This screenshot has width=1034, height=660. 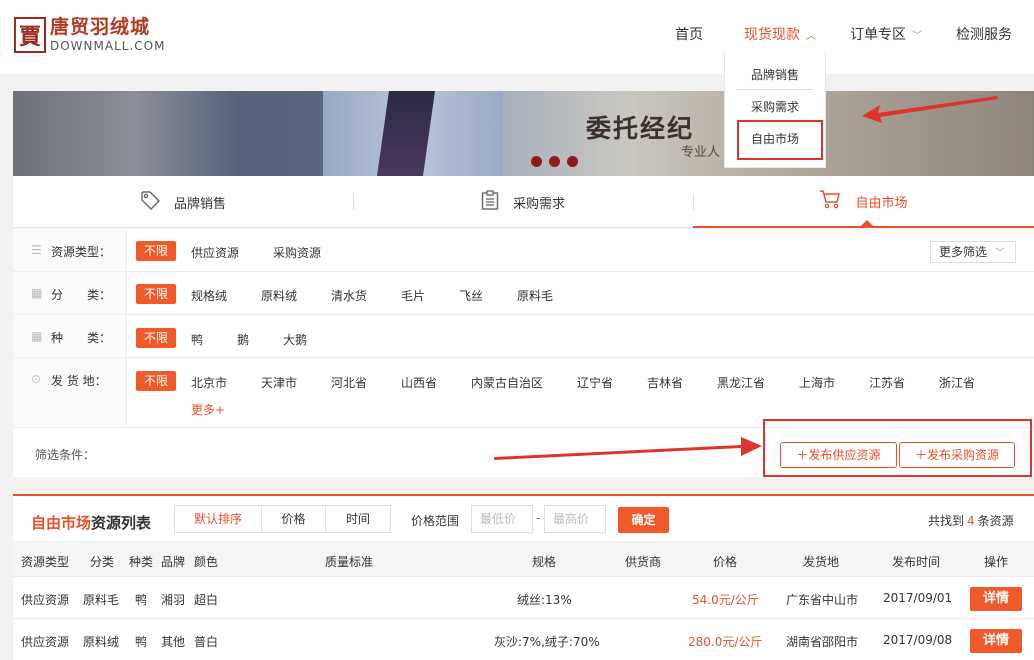 I want to click on nav-spot: 现货现款 ︿, so click(x=780, y=34).